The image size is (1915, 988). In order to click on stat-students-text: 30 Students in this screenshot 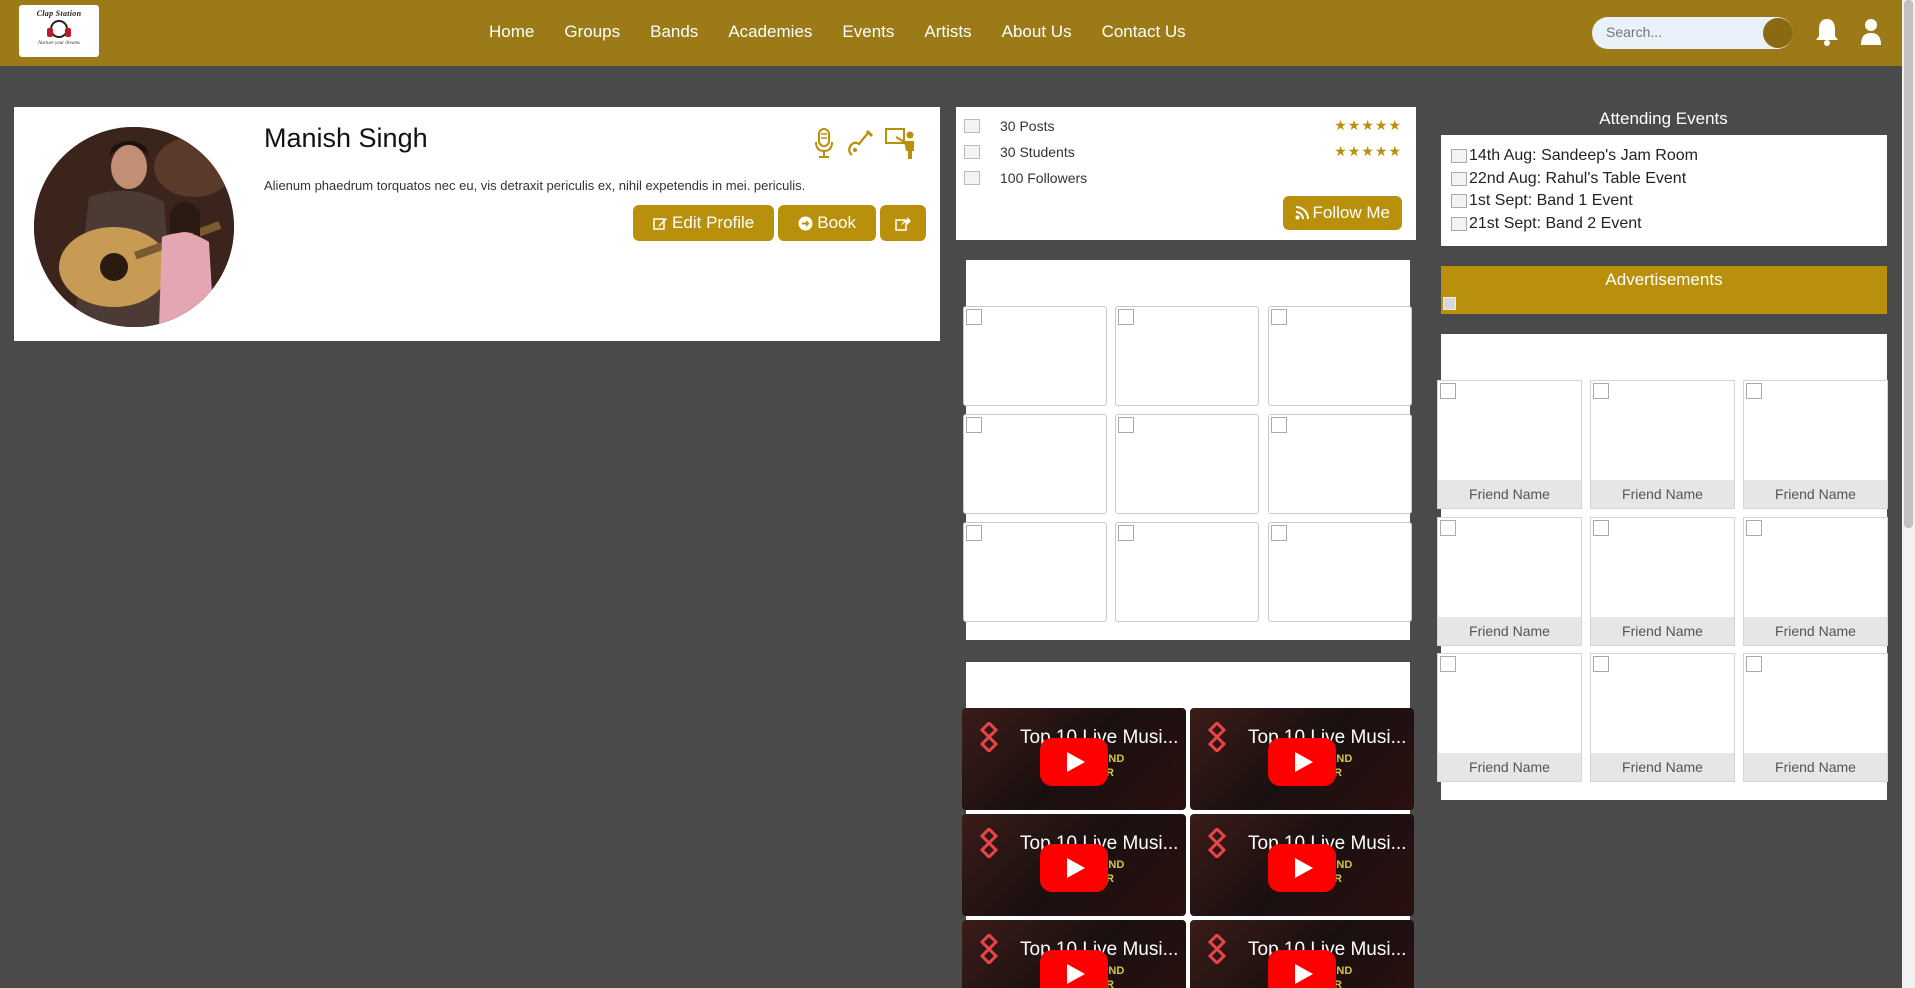, I will do `click(1037, 152)`.